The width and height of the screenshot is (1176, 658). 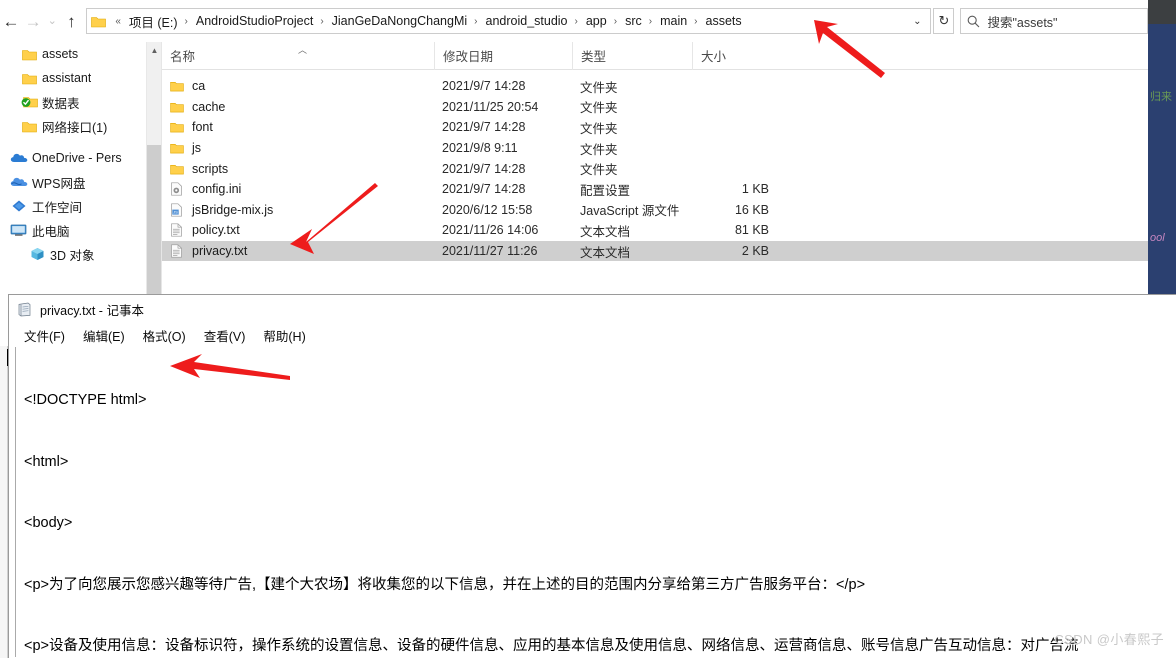 I want to click on sidebar-item-this-pc: 此电脑, so click(x=73, y=230).